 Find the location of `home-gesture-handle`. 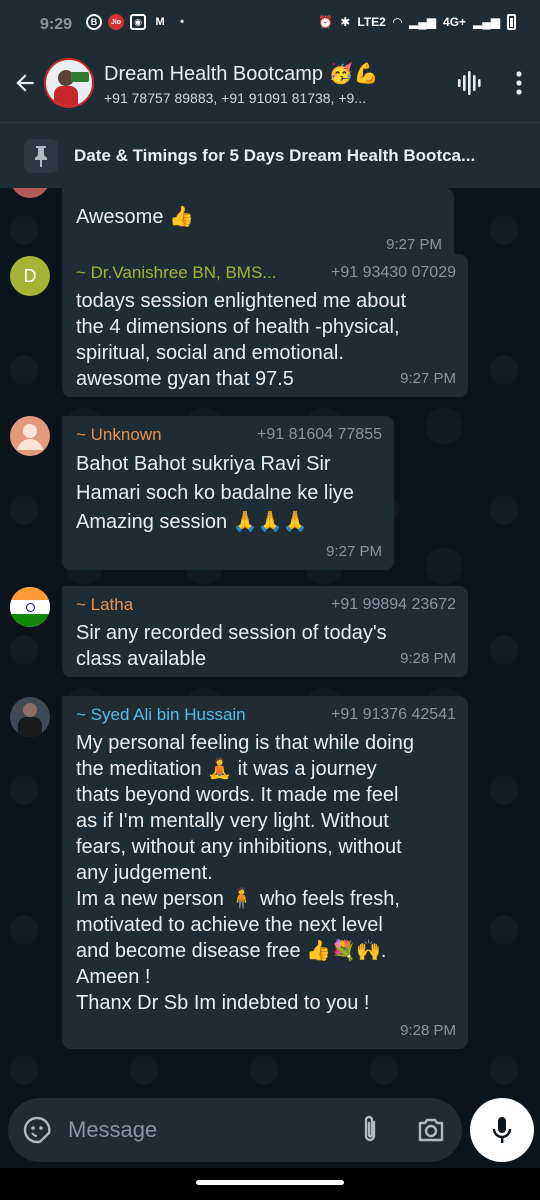

home-gesture-handle is located at coordinates (270, 1182).